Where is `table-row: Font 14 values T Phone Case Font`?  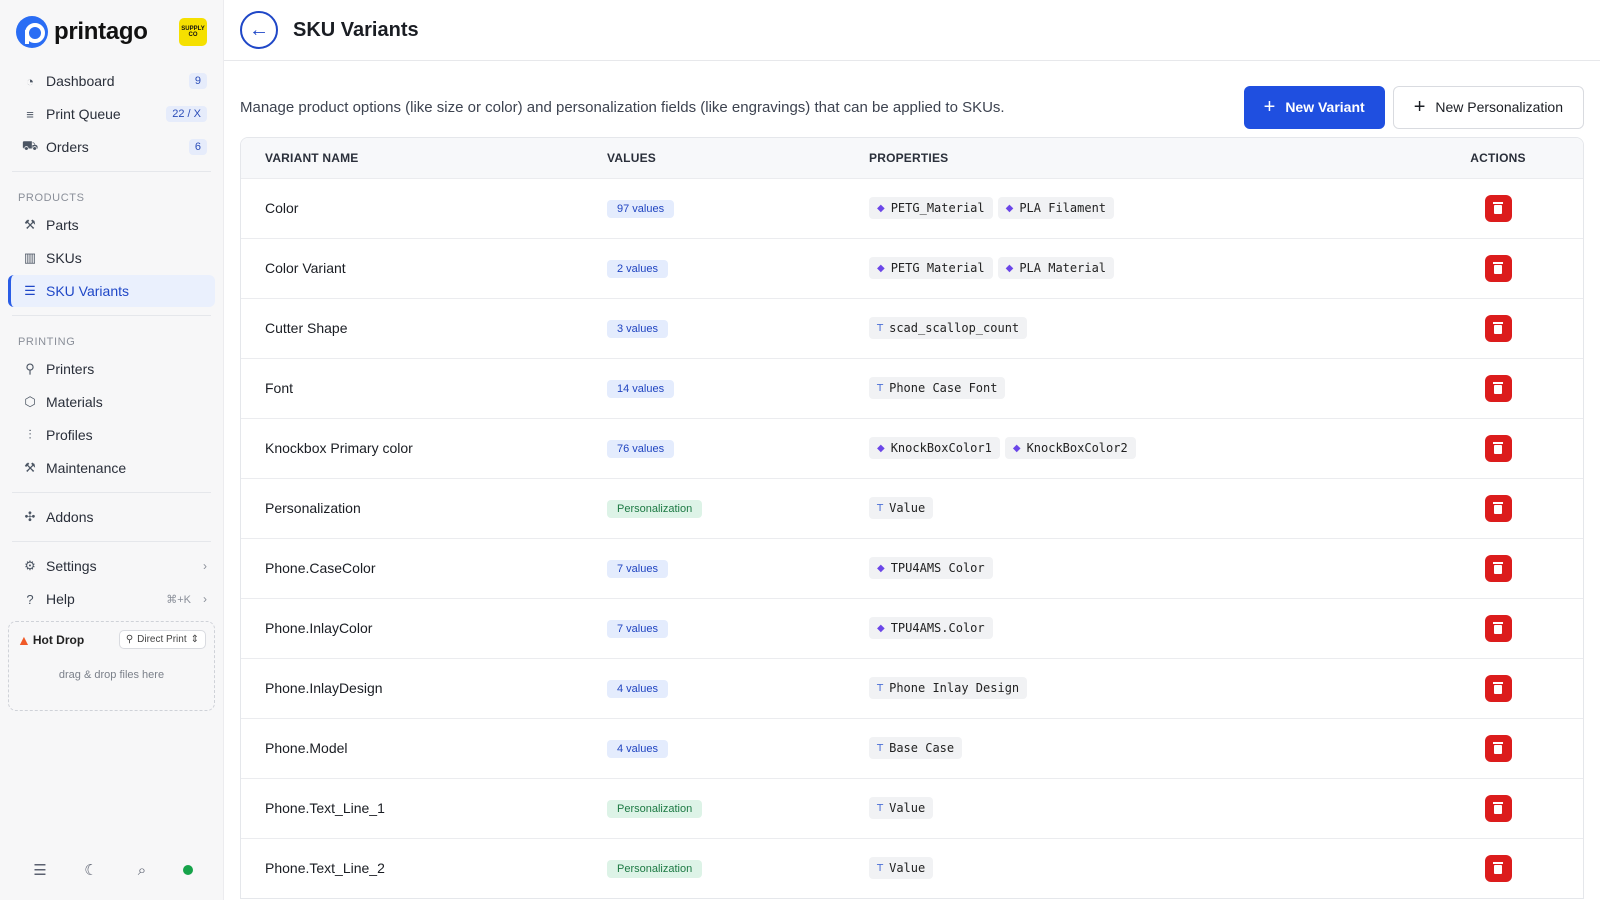
table-row: Font 14 values T Phone Case Font is located at coordinates (912, 388).